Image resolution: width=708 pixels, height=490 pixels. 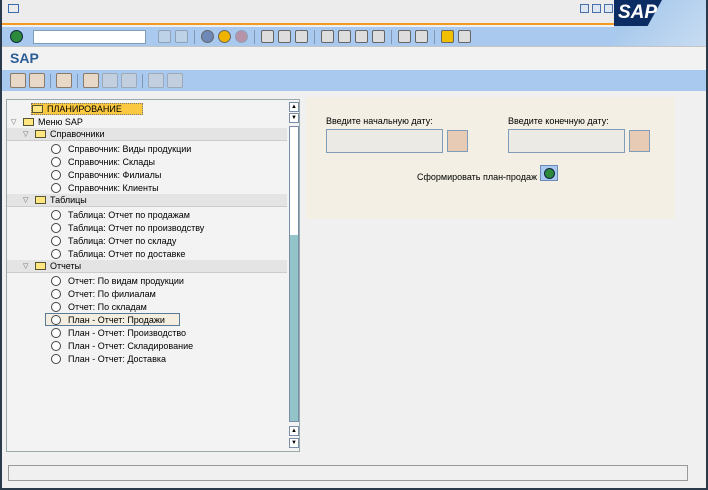 I want to click on system-toolbar, so click(x=308, y=36).